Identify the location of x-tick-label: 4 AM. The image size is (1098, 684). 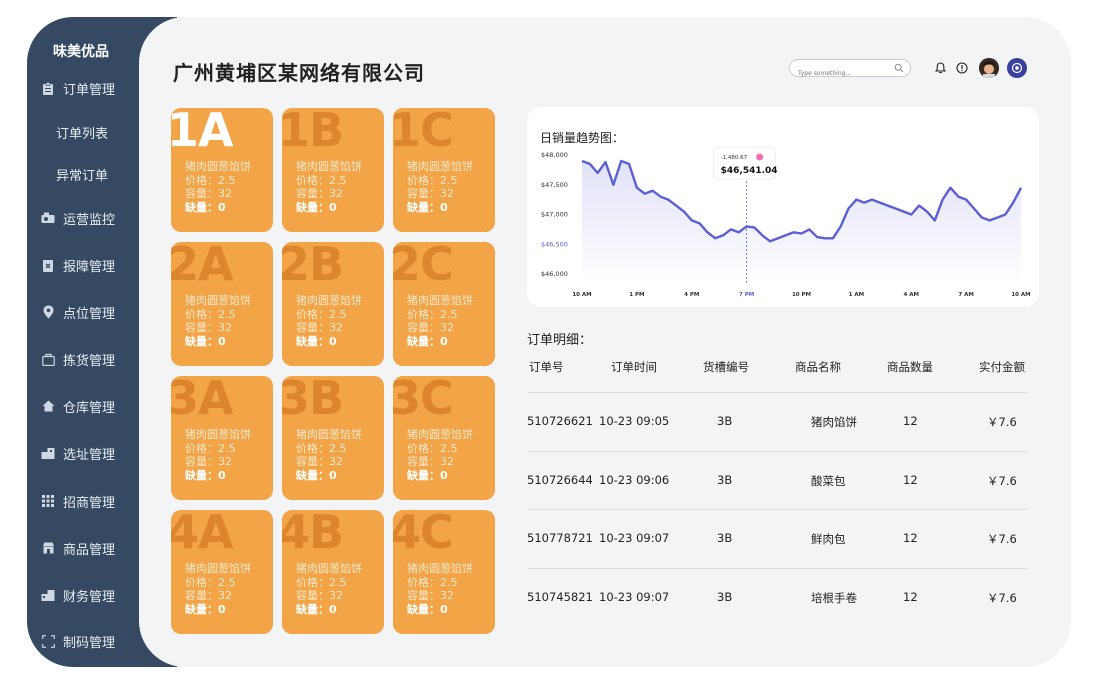
(911, 295).